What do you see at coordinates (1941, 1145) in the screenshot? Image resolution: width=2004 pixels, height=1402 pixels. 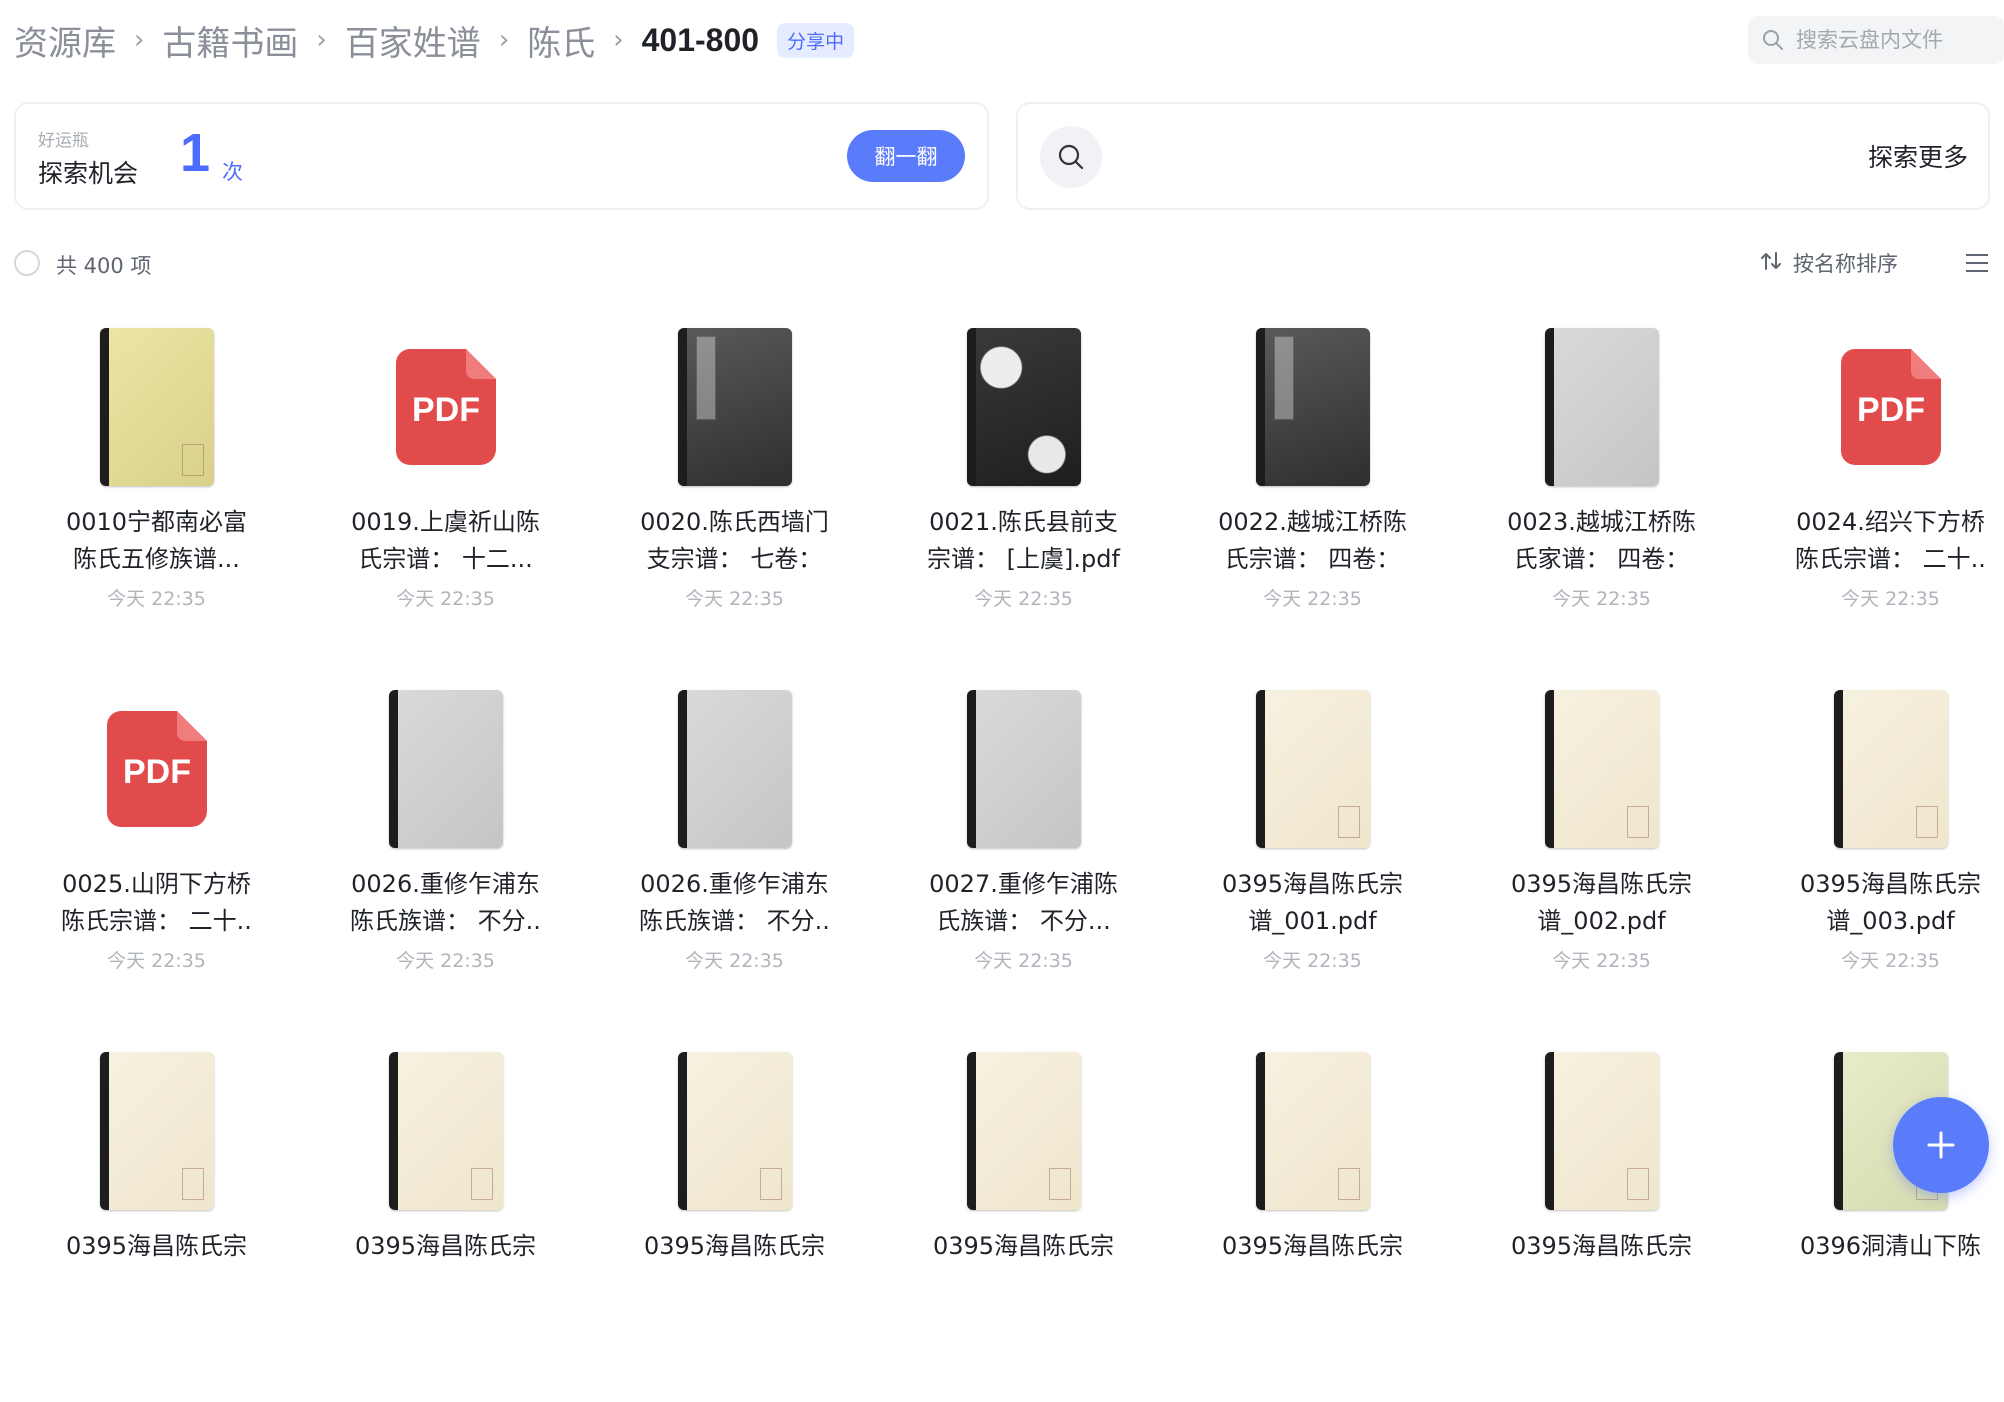 I see `add-button` at bounding box center [1941, 1145].